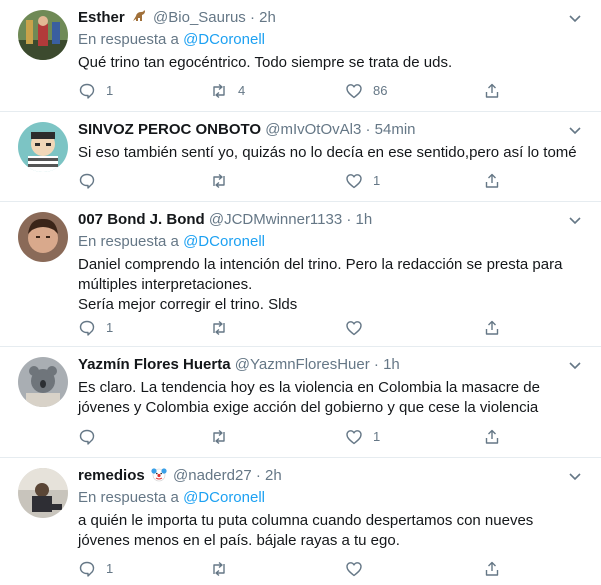 The width and height of the screenshot is (601, 585). What do you see at coordinates (199, 17) in the screenshot?
I see `user-handle: @Bio_Saurus` at bounding box center [199, 17].